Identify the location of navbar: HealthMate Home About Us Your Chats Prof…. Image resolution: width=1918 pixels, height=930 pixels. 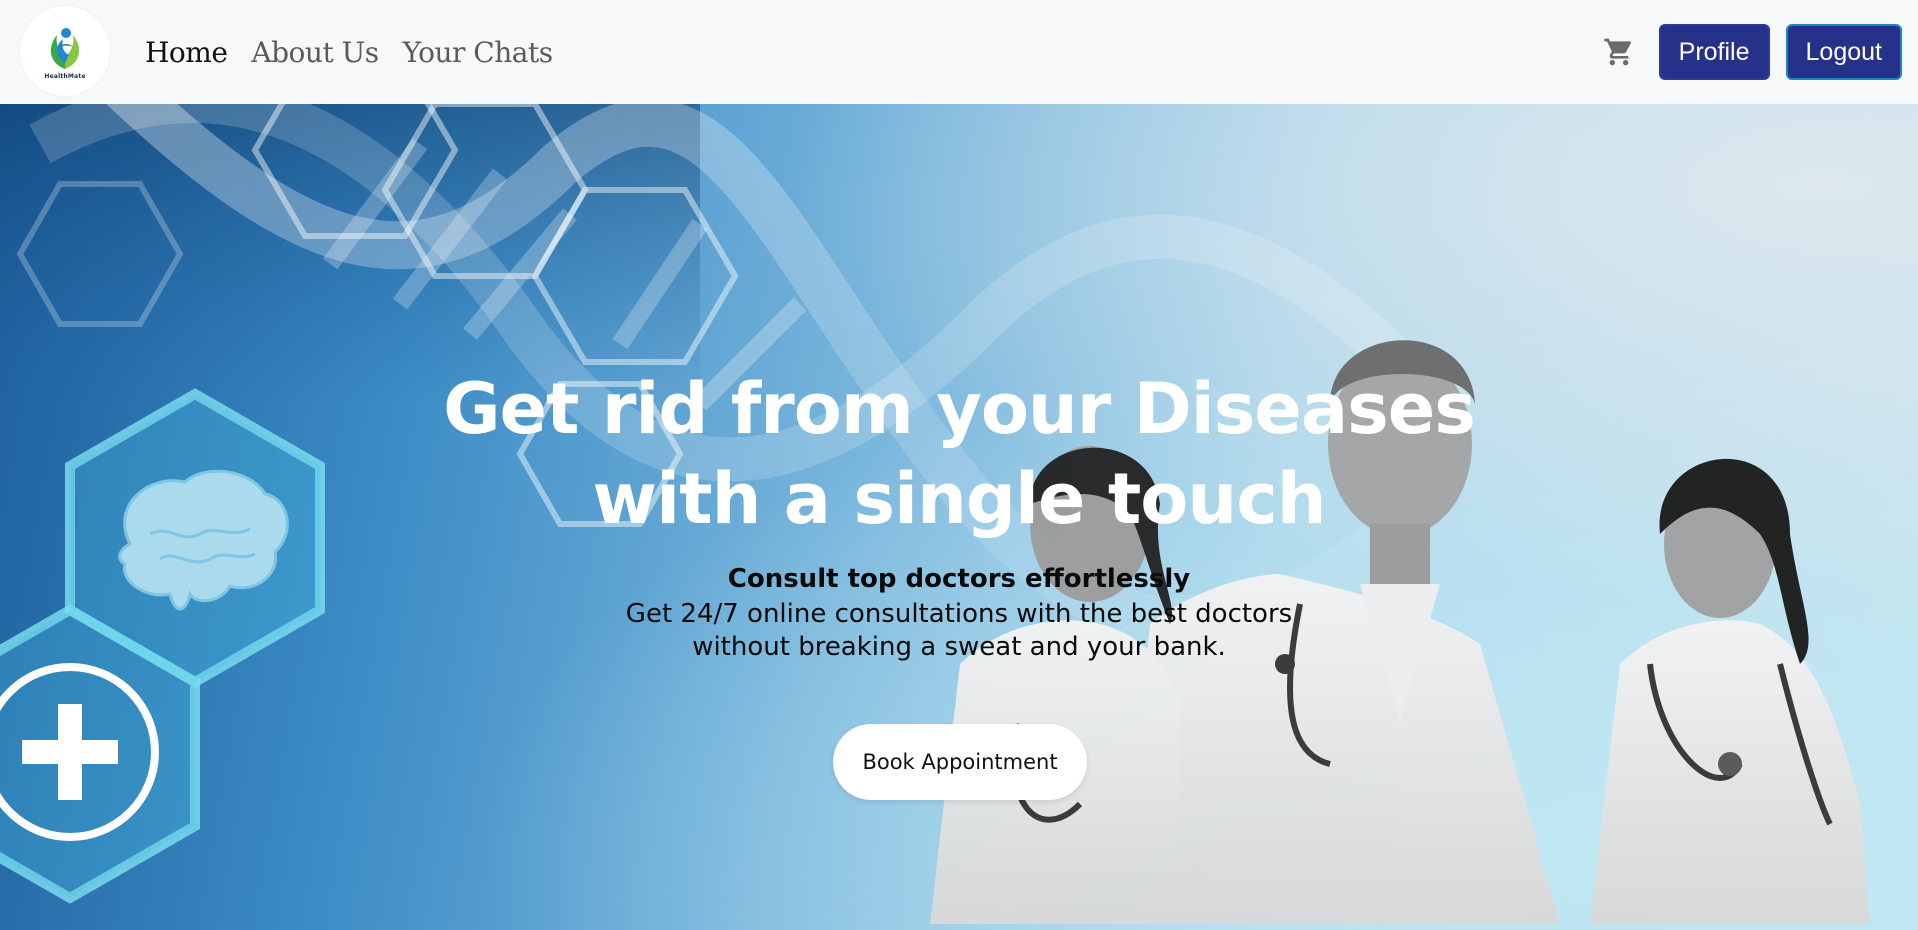
(959, 52).